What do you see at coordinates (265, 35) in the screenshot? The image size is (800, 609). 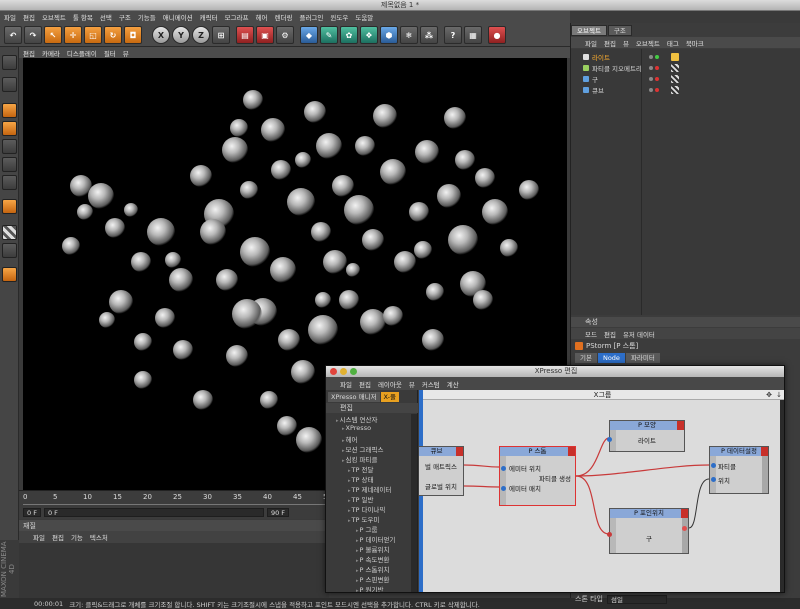 I see `render-picture-viewer-icon: ▣` at bounding box center [265, 35].